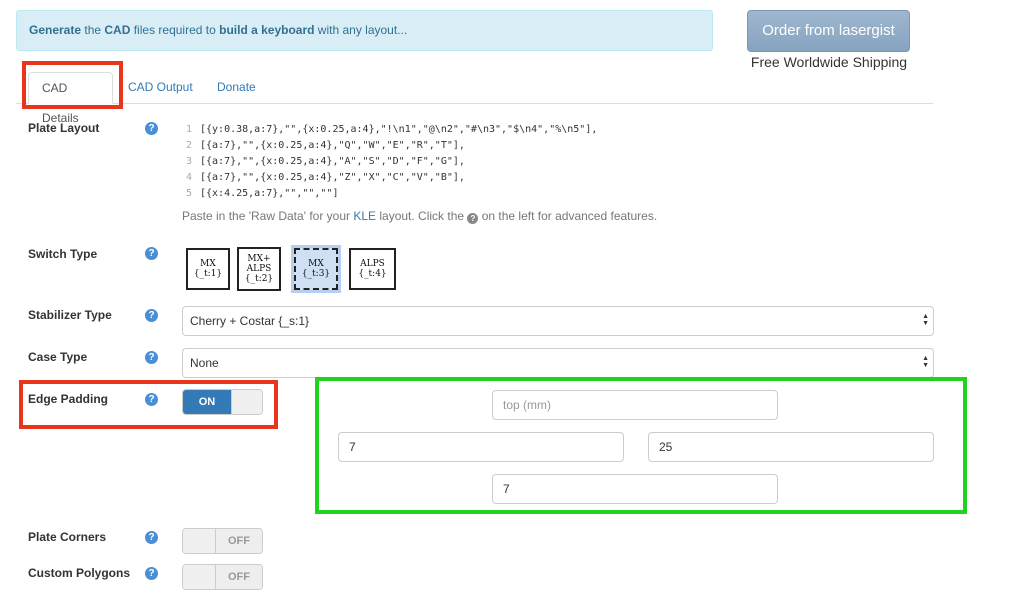  Describe the element at coordinates (55, 30) in the screenshot. I see `banner-text-generate: Generate` at that location.